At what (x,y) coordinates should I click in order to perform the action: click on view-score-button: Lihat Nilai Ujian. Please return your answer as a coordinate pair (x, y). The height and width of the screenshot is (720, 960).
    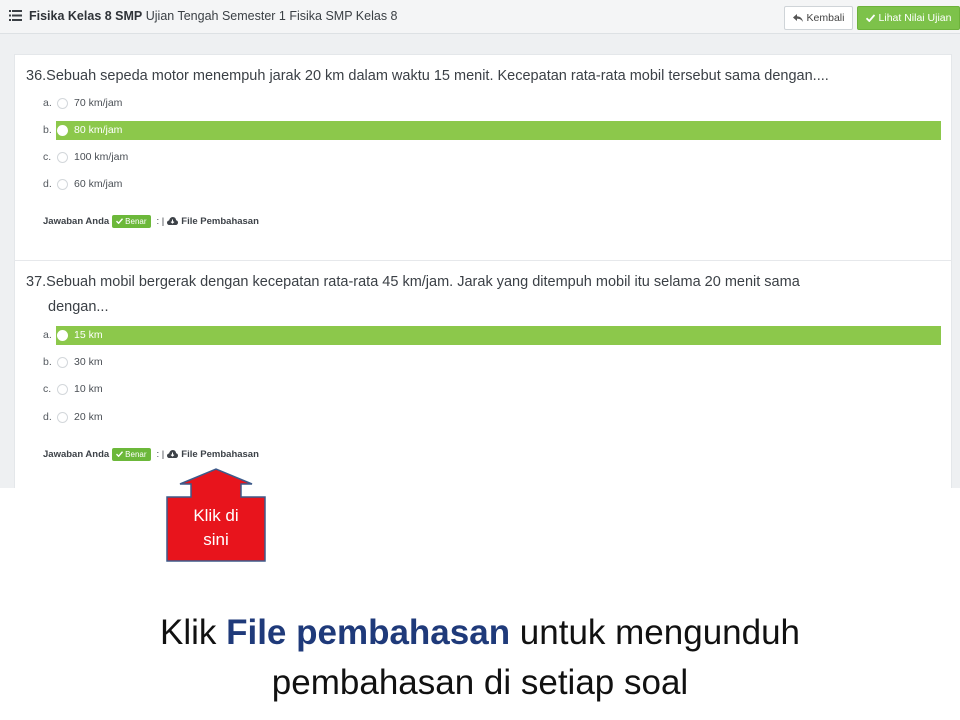
    Looking at the image, I should click on (908, 18).